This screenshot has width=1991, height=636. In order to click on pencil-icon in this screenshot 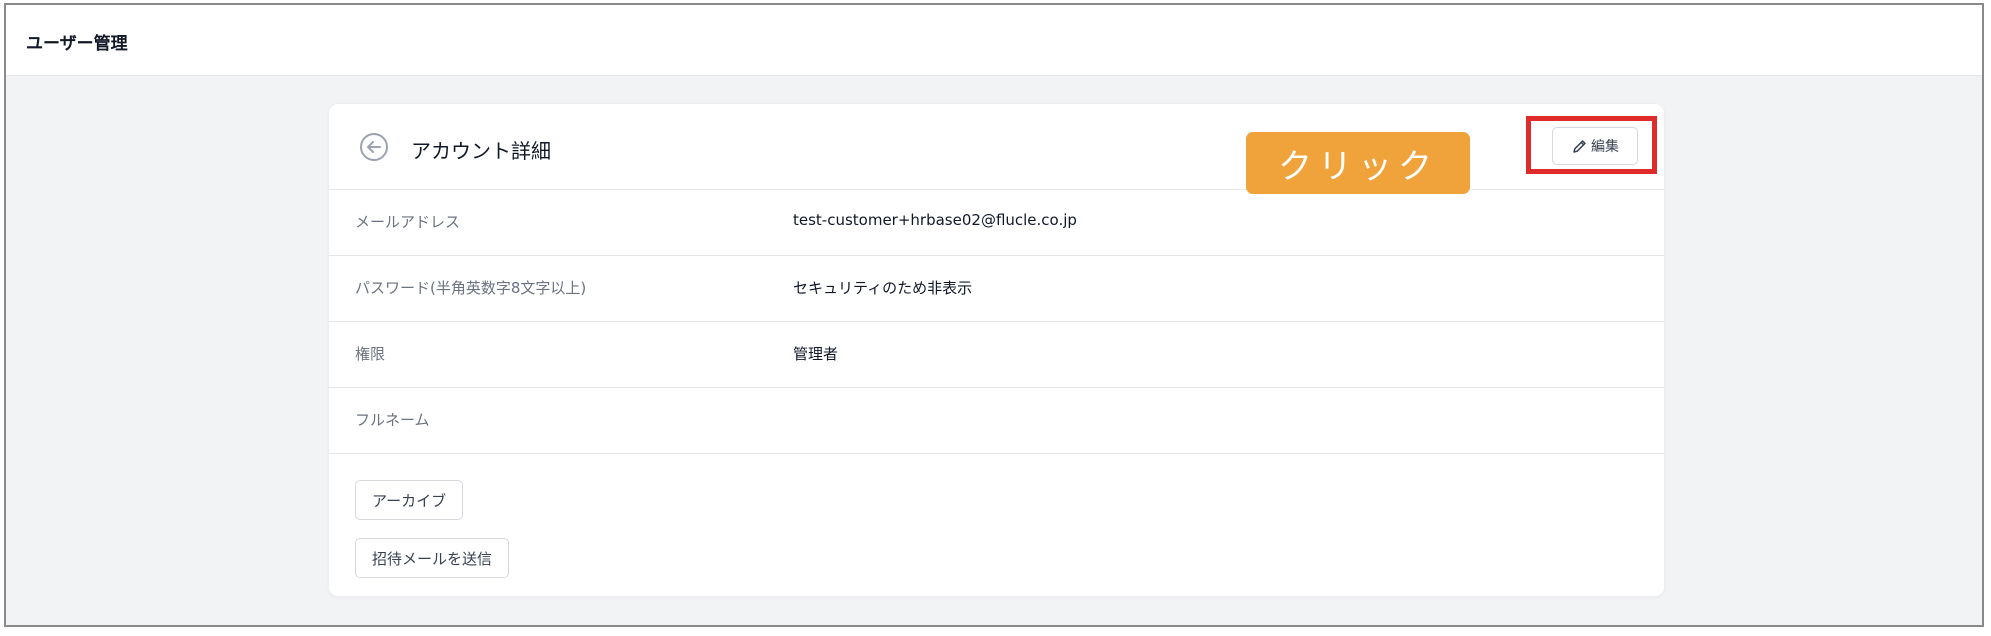, I will do `click(1579, 146)`.